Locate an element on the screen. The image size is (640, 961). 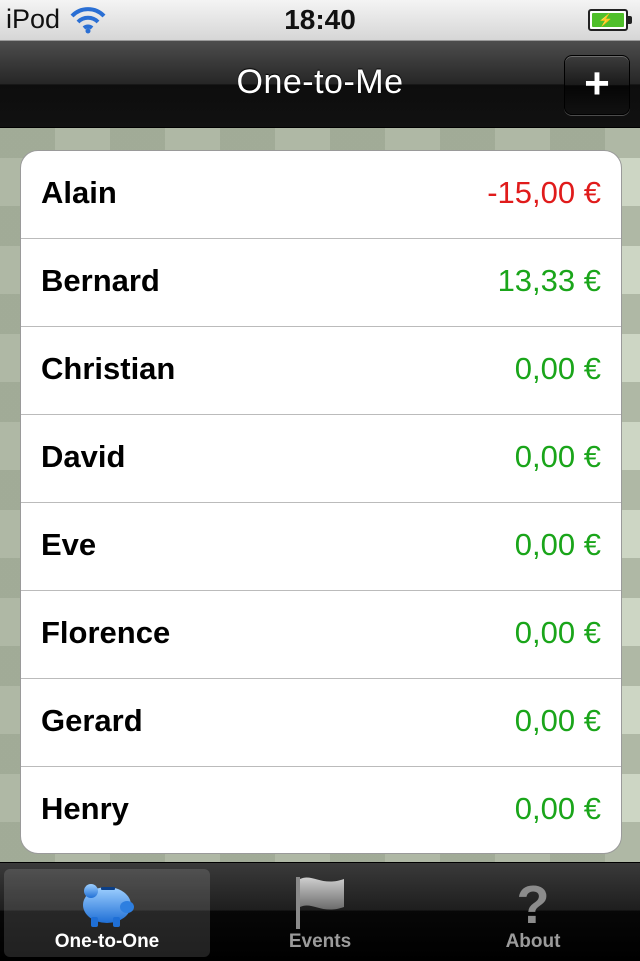
person-name: Gerard is located at coordinates (92, 720).